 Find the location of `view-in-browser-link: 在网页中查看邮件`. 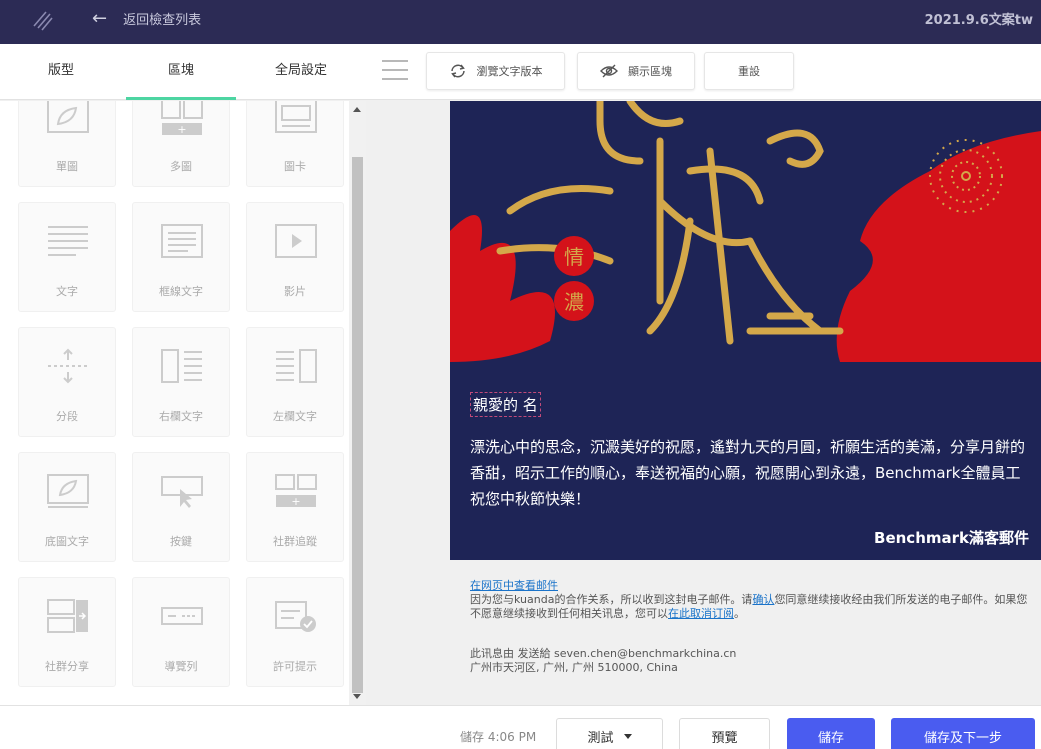

view-in-browser-link: 在网页中查看邮件 is located at coordinates (750, 586).